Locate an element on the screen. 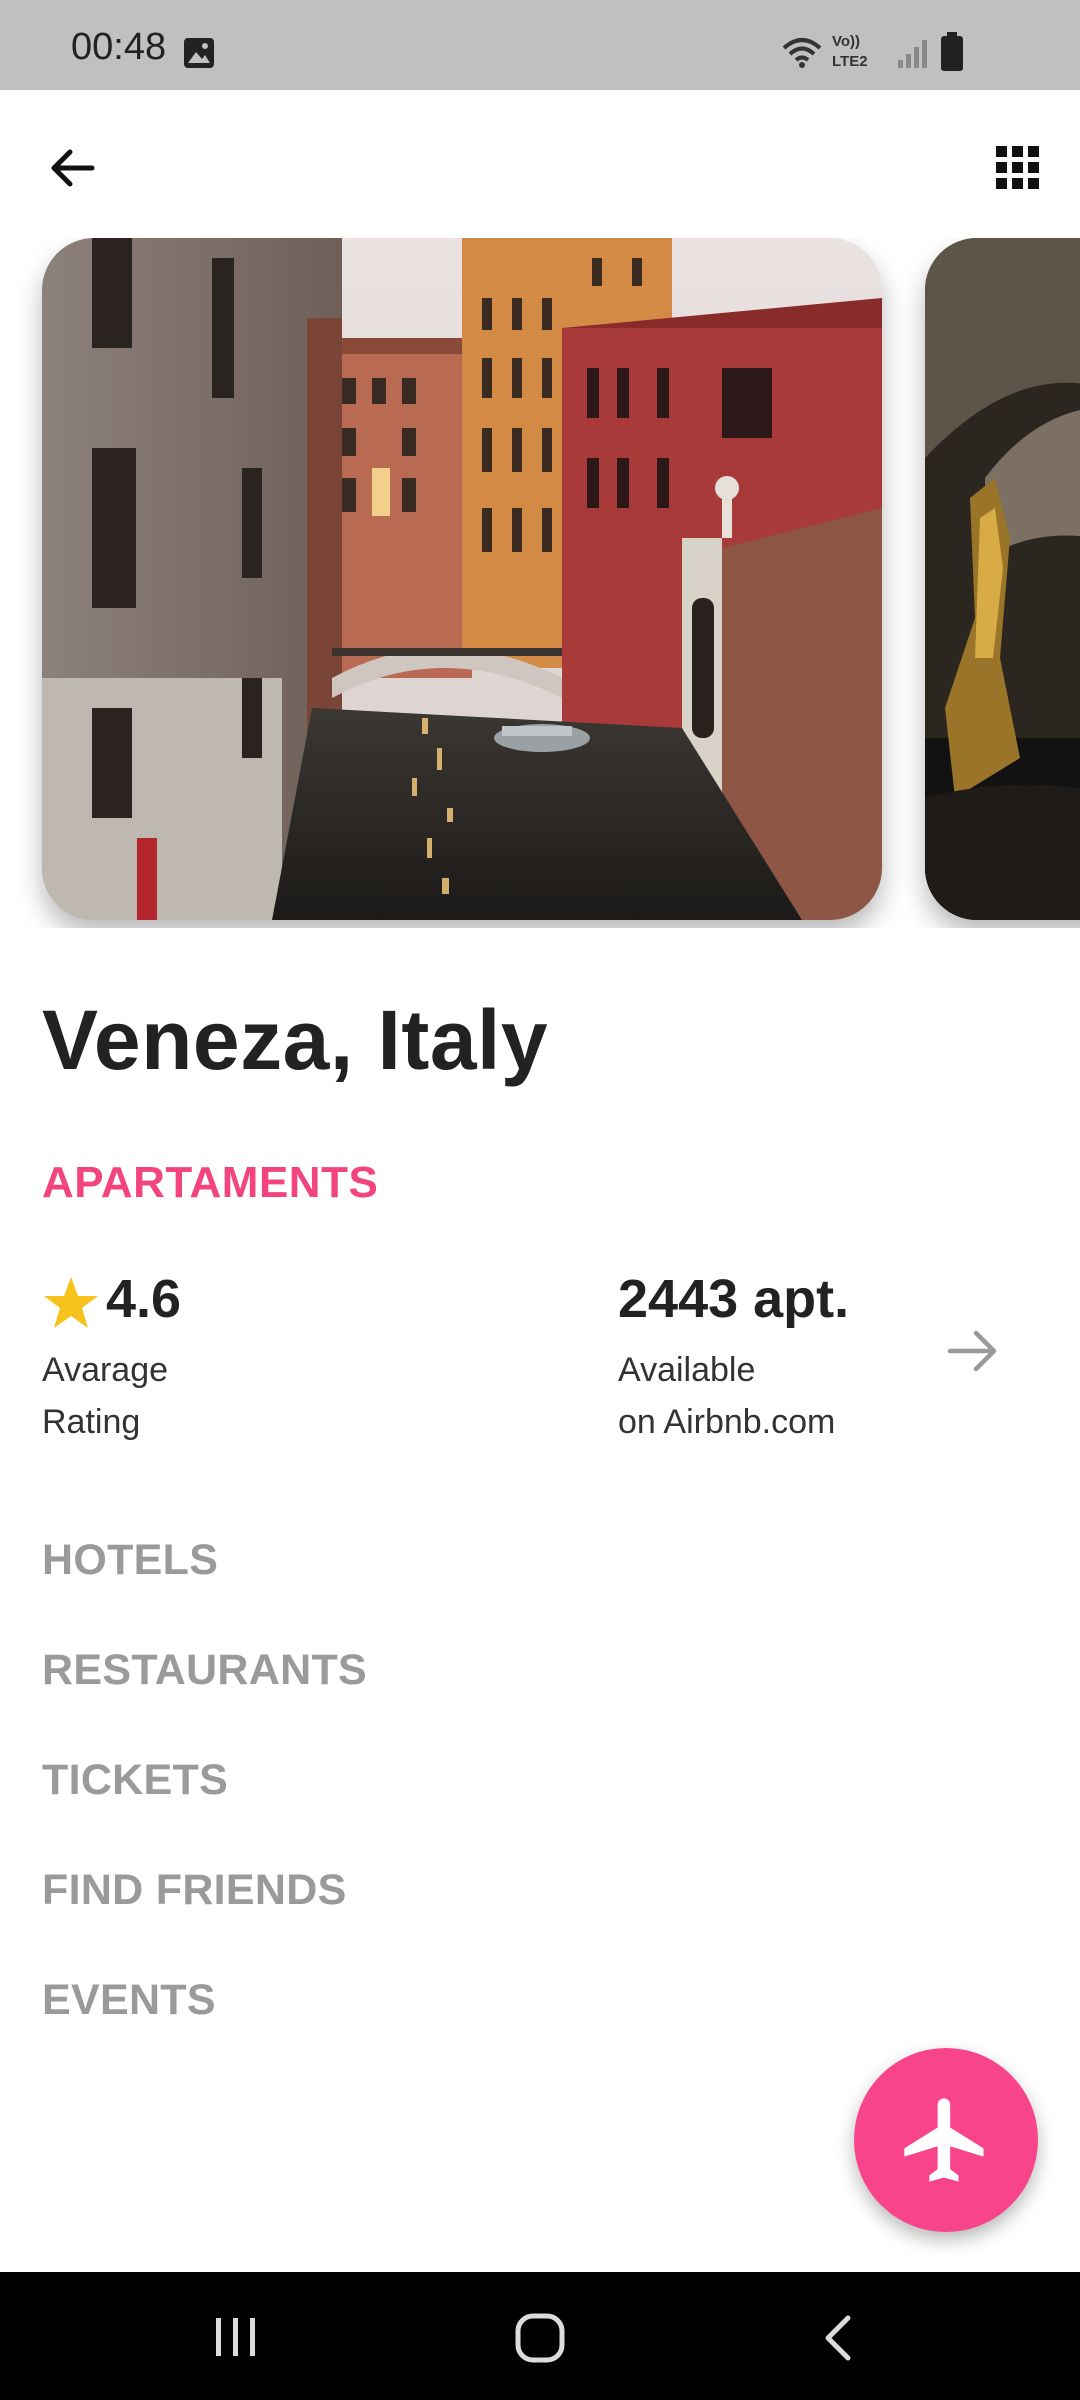 The width and height of the screenshot is (1080, 2400). apartments-block: 2443 apt. Available on Airbnb.com is located at coordinates (783, 1354).